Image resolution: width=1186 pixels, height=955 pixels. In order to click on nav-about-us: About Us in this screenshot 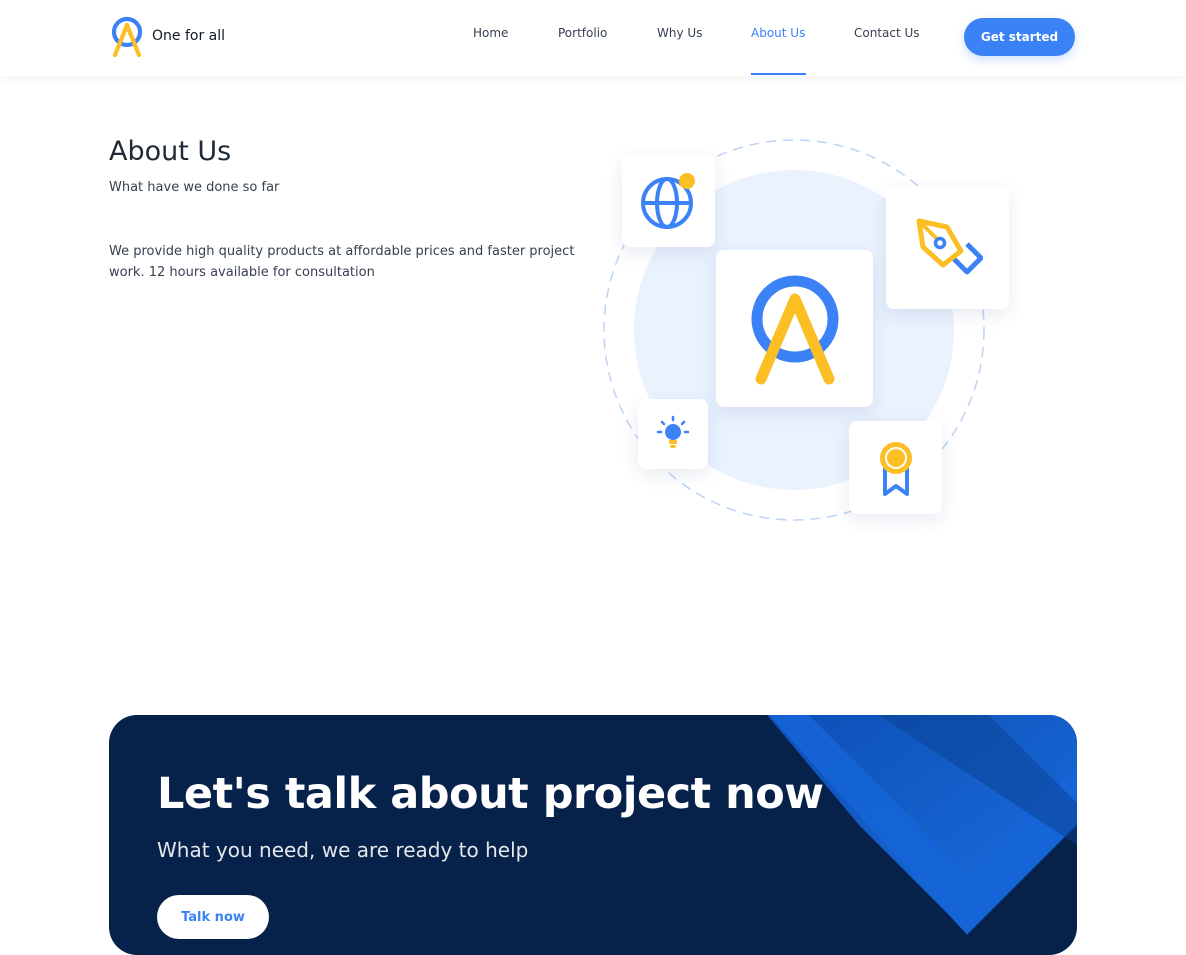, I will do `click(778, 33)`.